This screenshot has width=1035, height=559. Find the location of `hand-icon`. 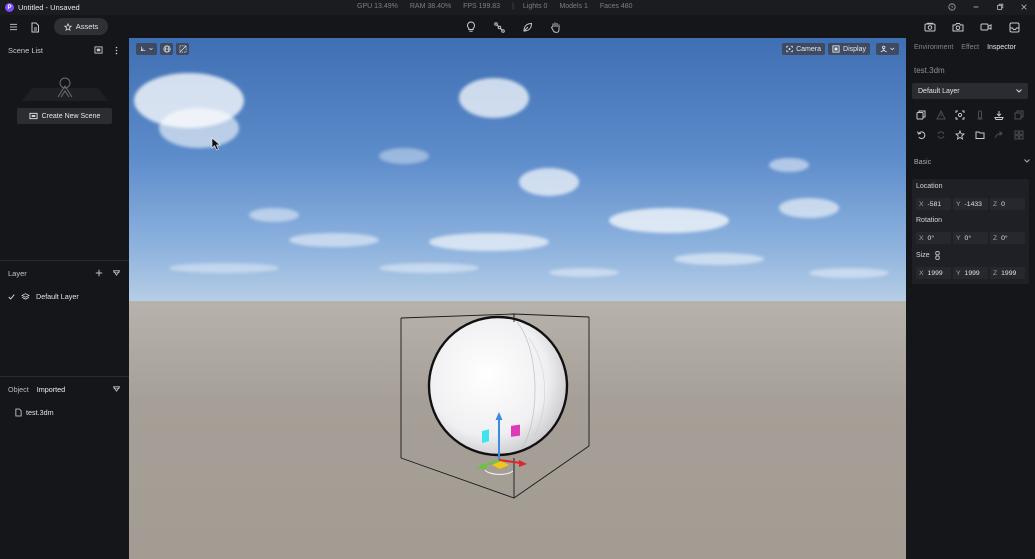

hand-icon is located at coordinates (555, 27).